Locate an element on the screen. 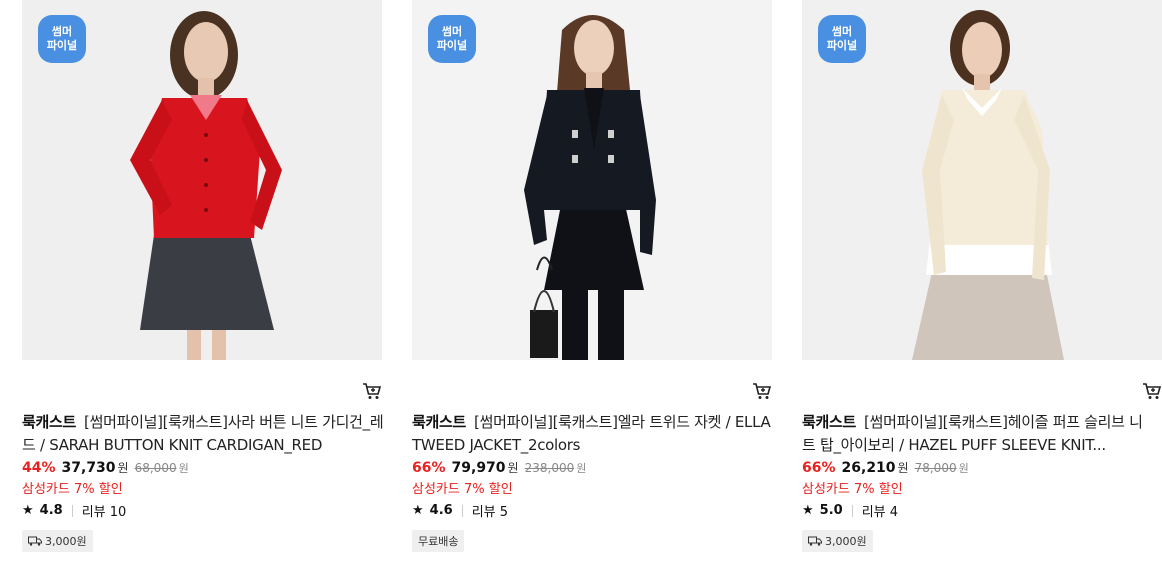 The height and width of the screenshot is (567, 1162). rating-score: 4.8 is located at coordinates (51, 510).